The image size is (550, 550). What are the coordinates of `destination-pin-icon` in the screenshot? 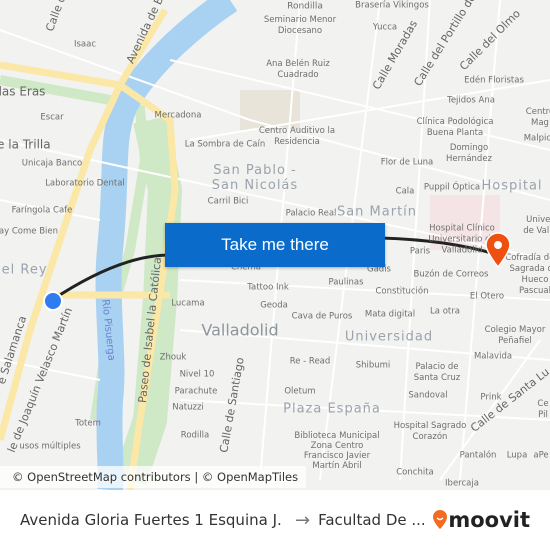 It's located at (498, 250).